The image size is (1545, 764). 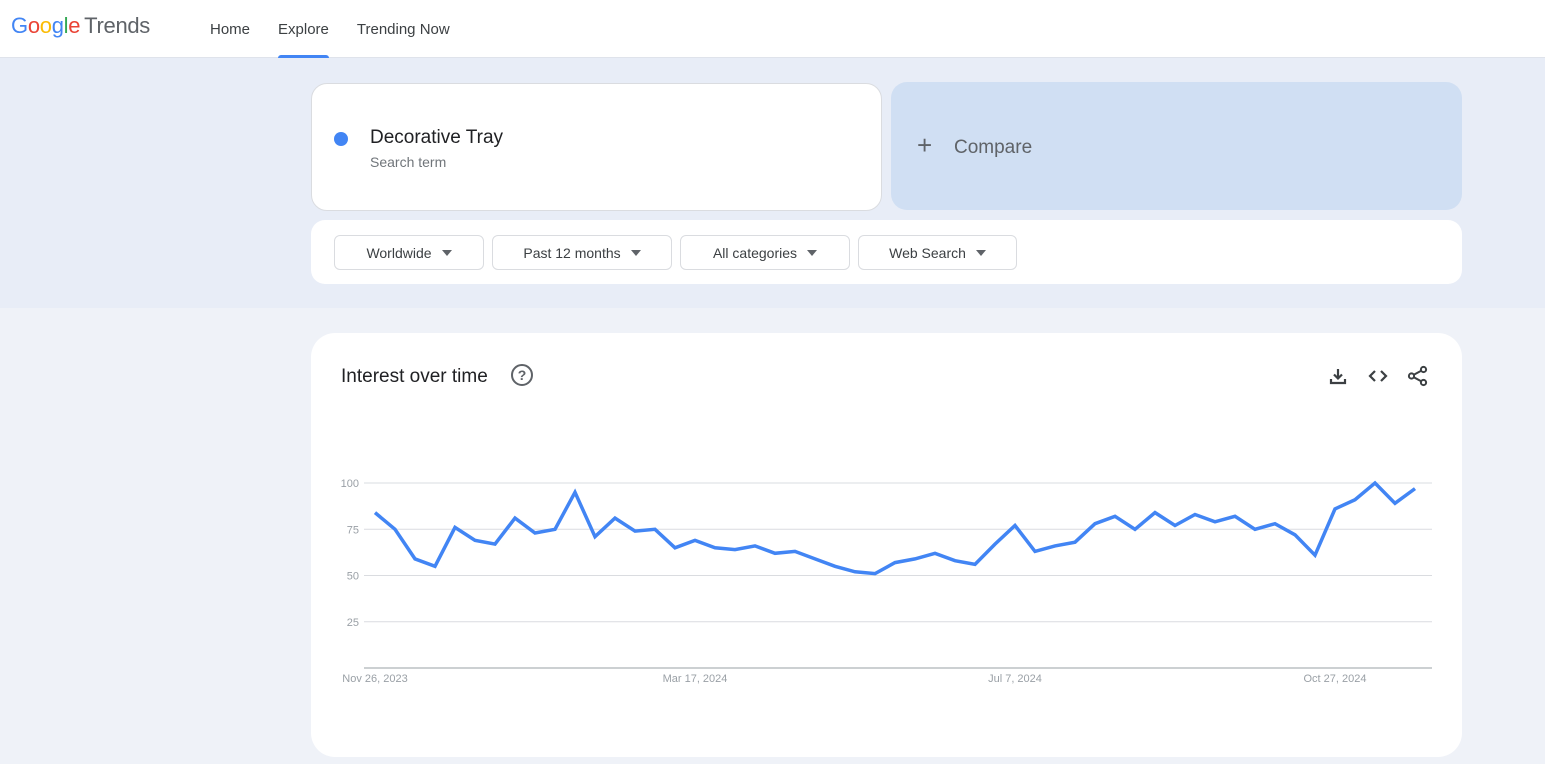 I want to click on compare-button: + Compare, so click(x=1176, y=146).